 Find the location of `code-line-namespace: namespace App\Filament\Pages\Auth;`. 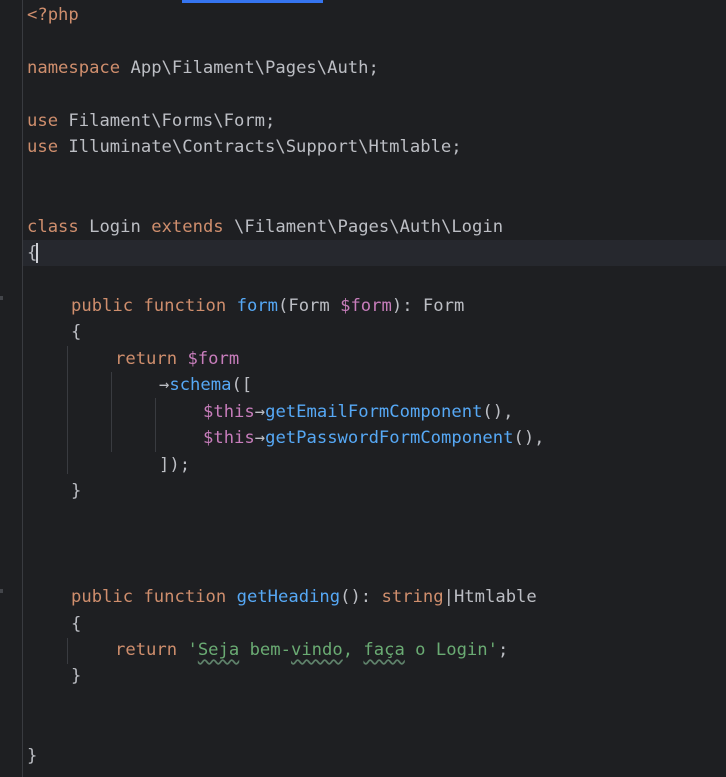

code-line-namespace: namespace App\Filament\Pages\Auth; is located at coordinates (203, 68).